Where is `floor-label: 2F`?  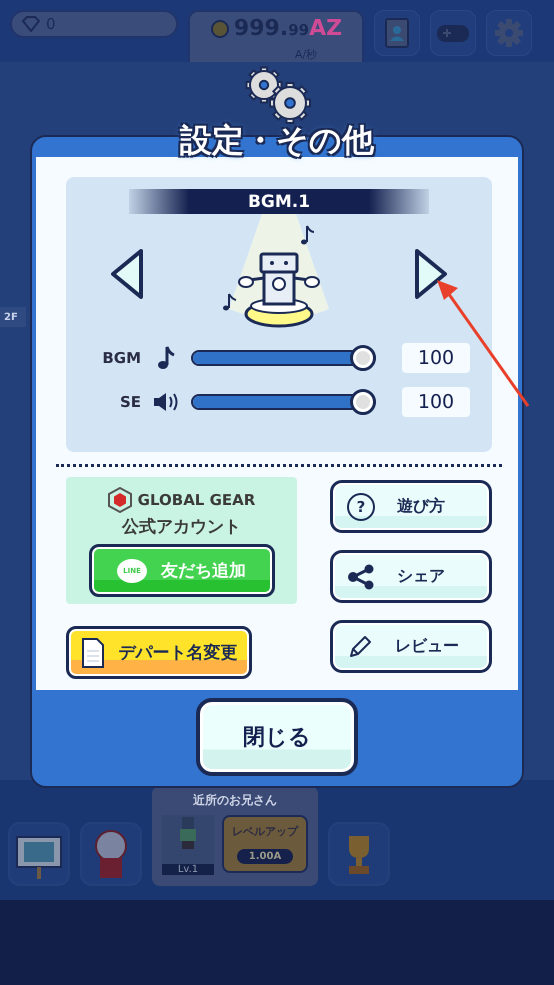 floor-label: 2F is located at coordinates (13, 317).